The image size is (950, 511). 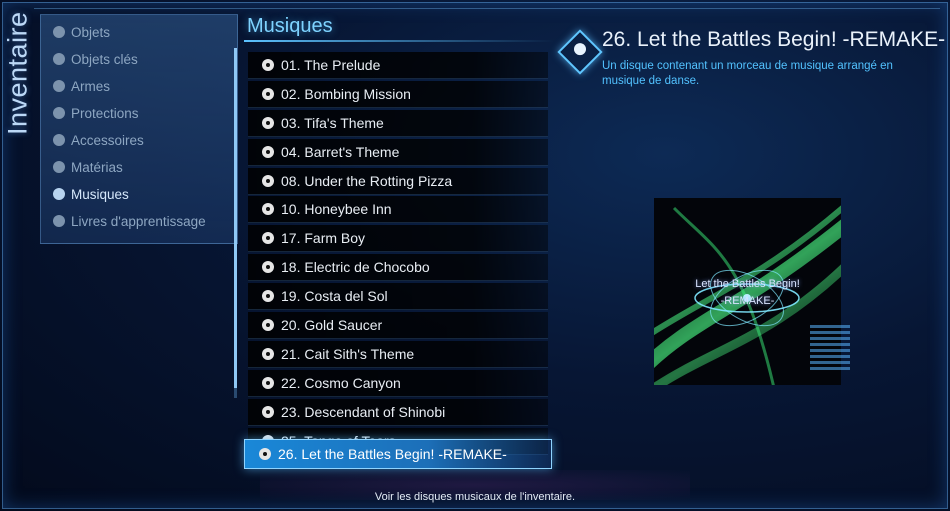 I want to click on sidebar-item-objets-cles: Objets clés, so click(x=95, y=59).